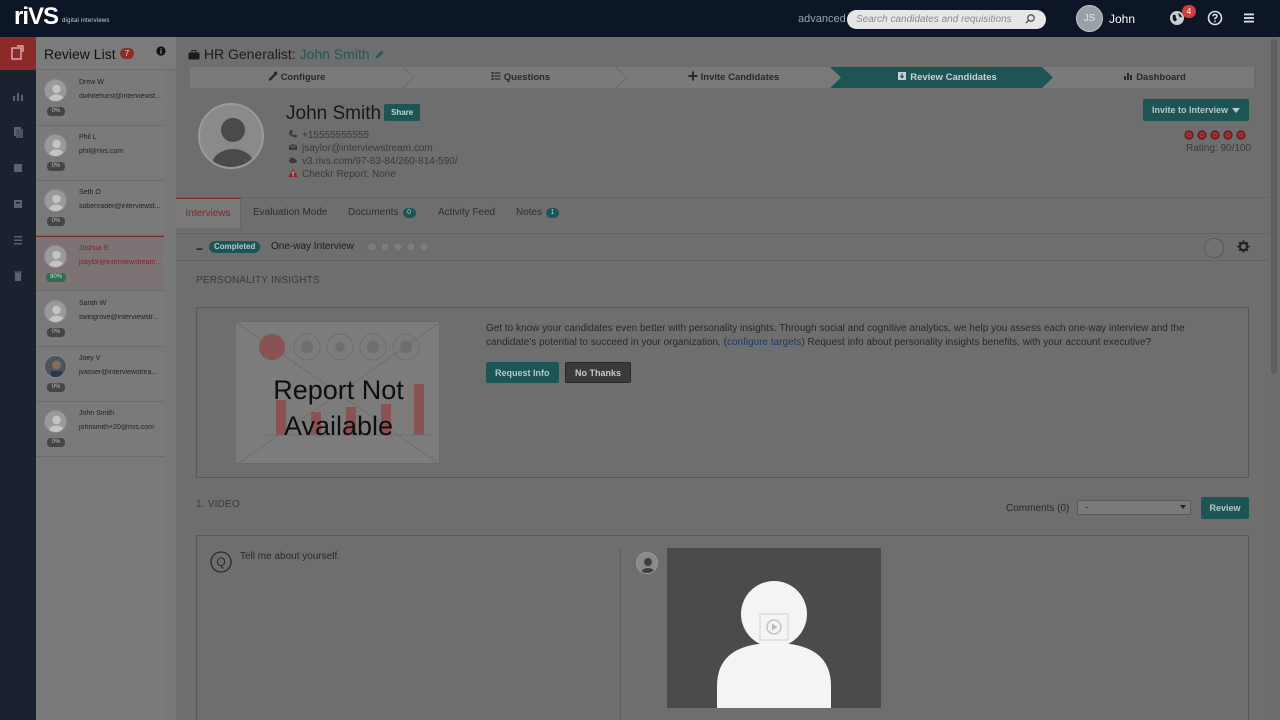  I want to click on tab-interviews: Interviews, so click(208, 213).